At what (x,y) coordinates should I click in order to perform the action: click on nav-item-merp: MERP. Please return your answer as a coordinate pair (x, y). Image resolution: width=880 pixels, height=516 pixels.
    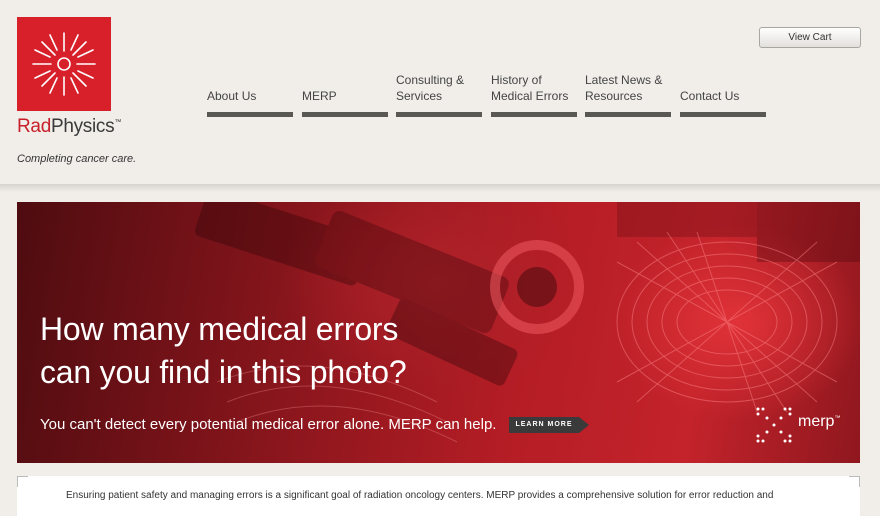
    Looking at the image, I should click on (345, 94).